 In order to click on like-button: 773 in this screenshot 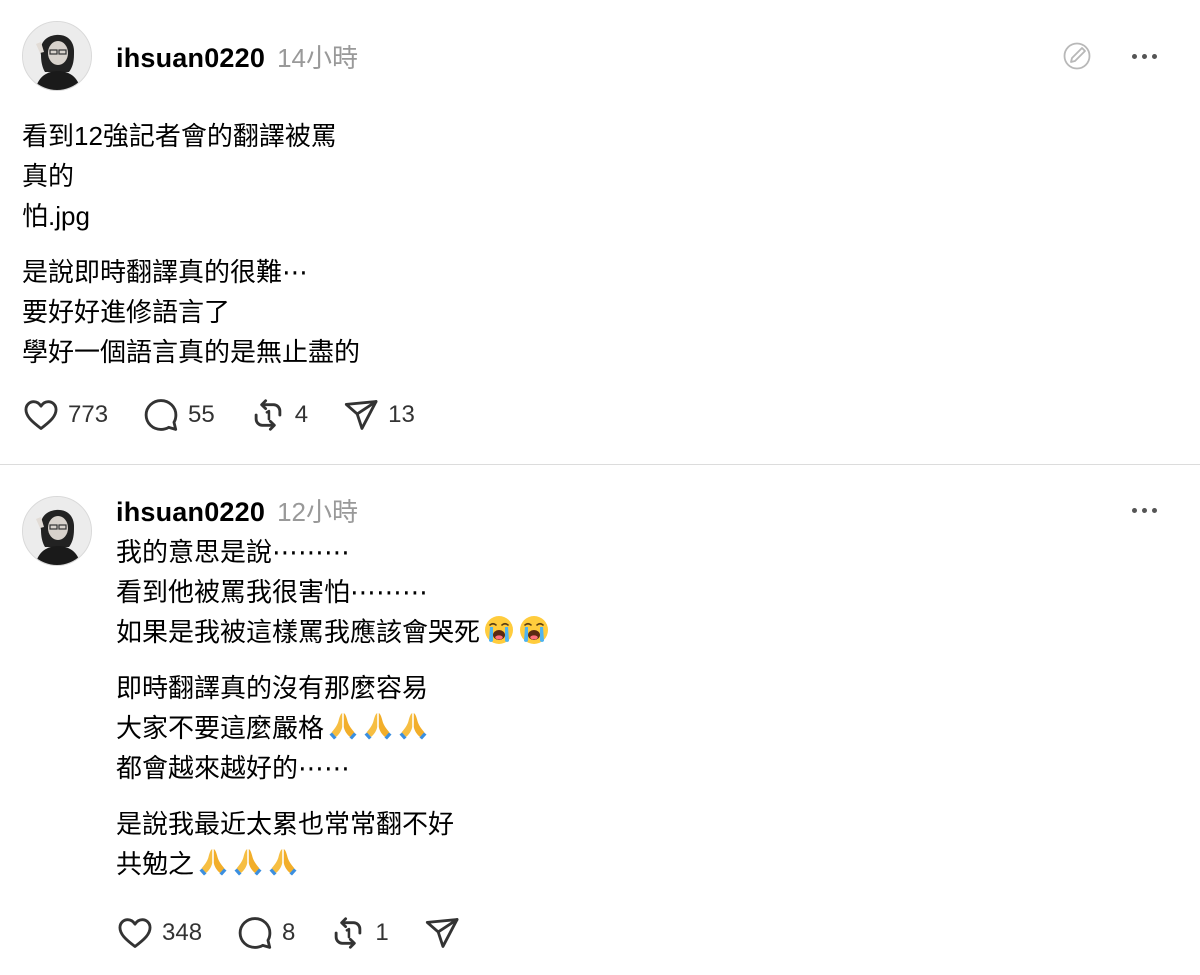, I will do `click(65, 415)`.